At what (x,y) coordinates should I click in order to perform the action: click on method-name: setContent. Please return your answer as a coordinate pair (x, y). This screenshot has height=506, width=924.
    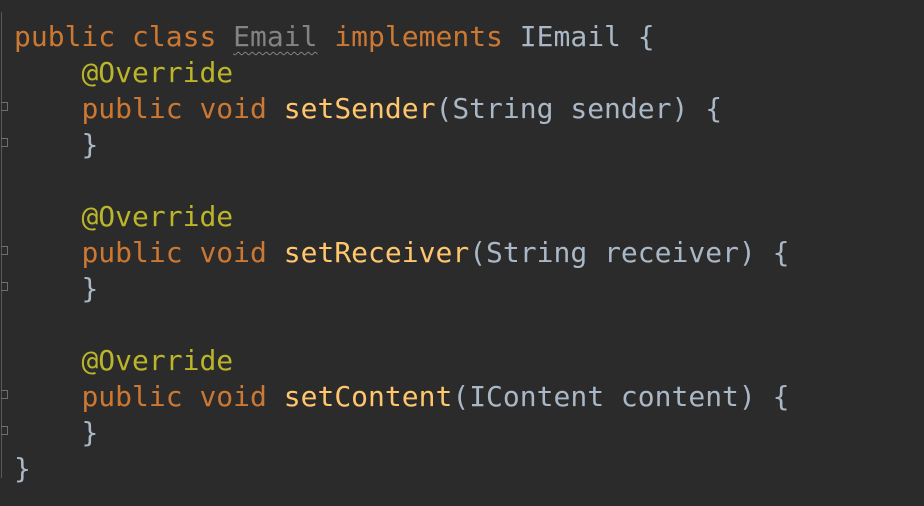
    Looking at the image, I should click on (368, 396).